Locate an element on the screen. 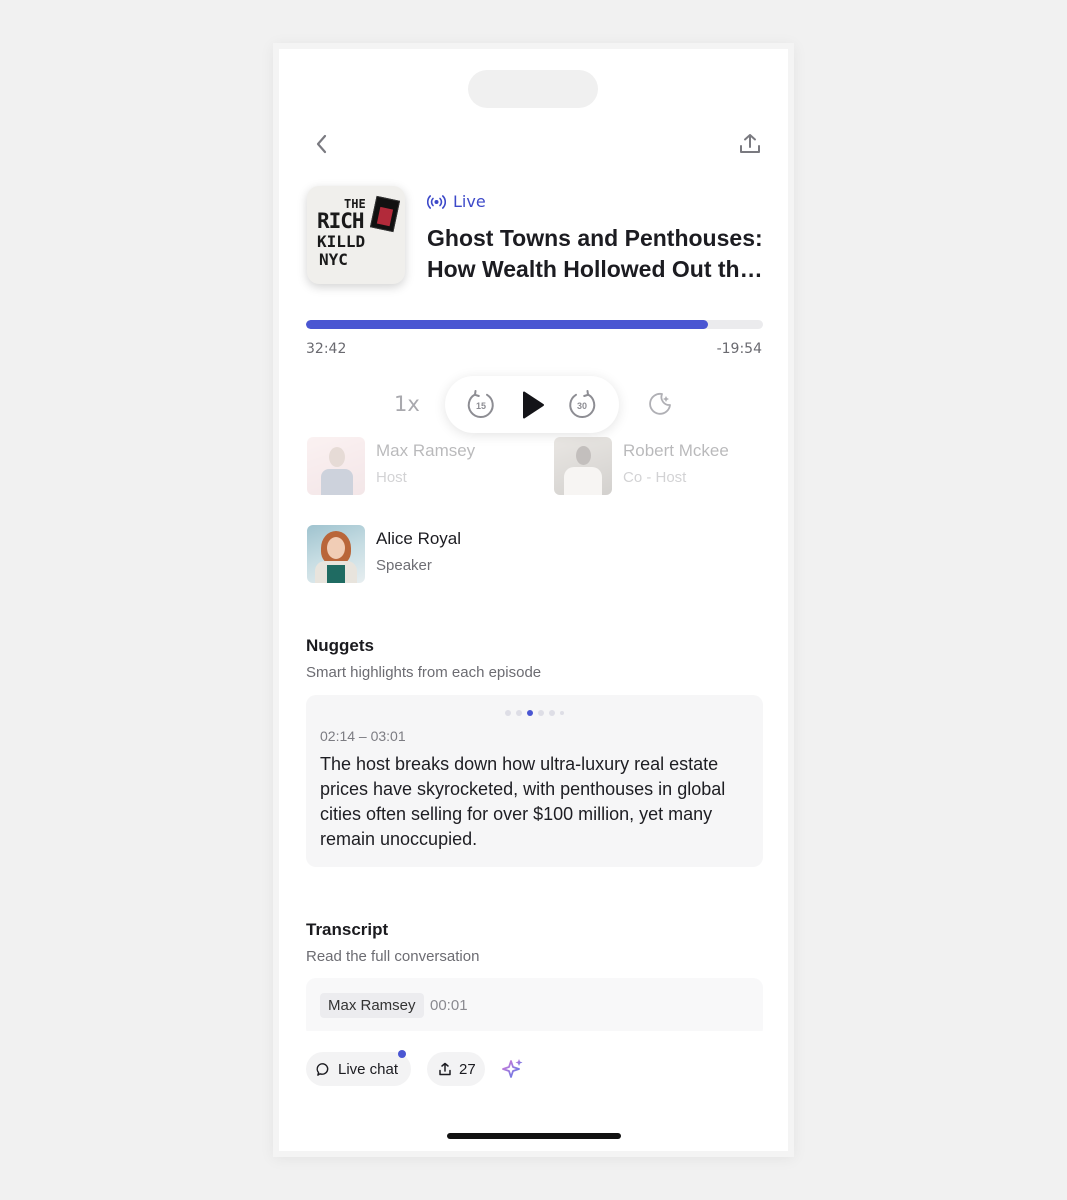 This screenshot has width=1067, height=1200. unread-badge is located at coordinates (402, 1054).